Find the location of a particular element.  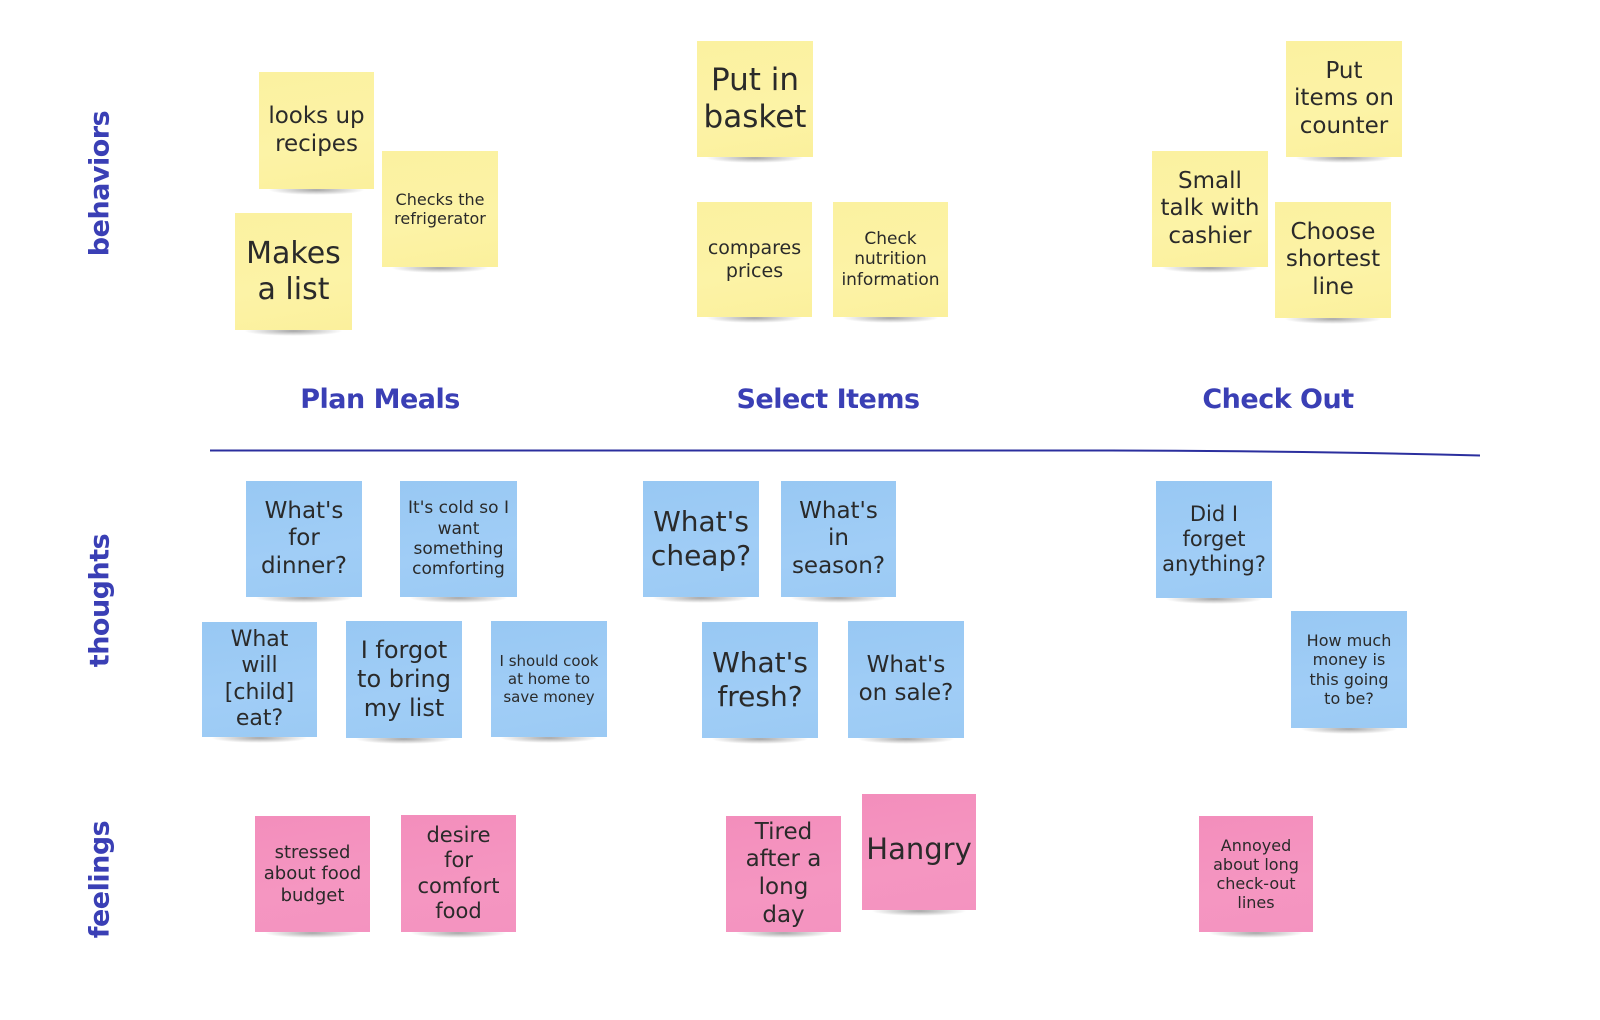

note-text: I forgot to bring my list is located at coordinates (404, 679).